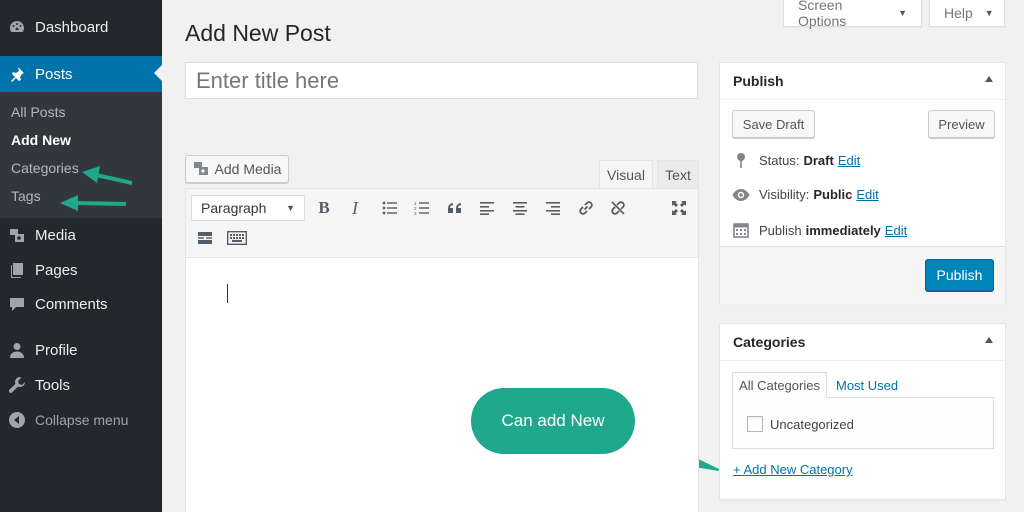 This screenshot has width=1024, height=512. Describe the element at coordinates (17, 420) in the screenshot. I see `collapse-icon` at that location.